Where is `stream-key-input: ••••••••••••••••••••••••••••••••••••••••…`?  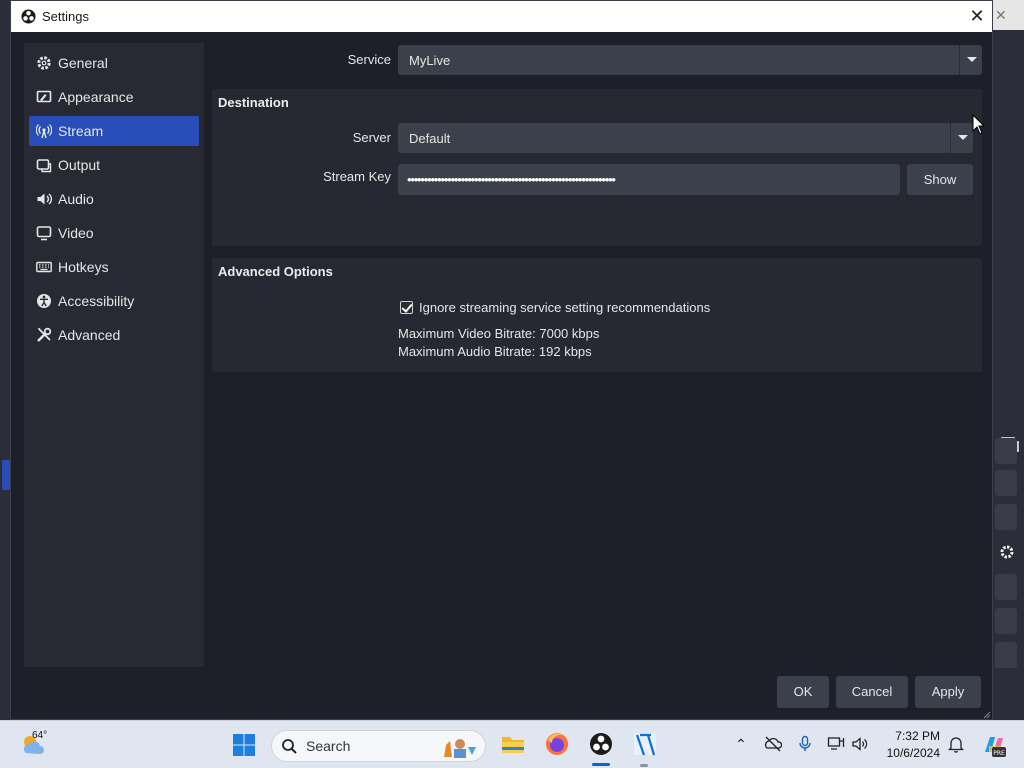
stream-key-input: ••••••••••••••••••••••••••••••••••••••••… is located at coordinates (649, 179).